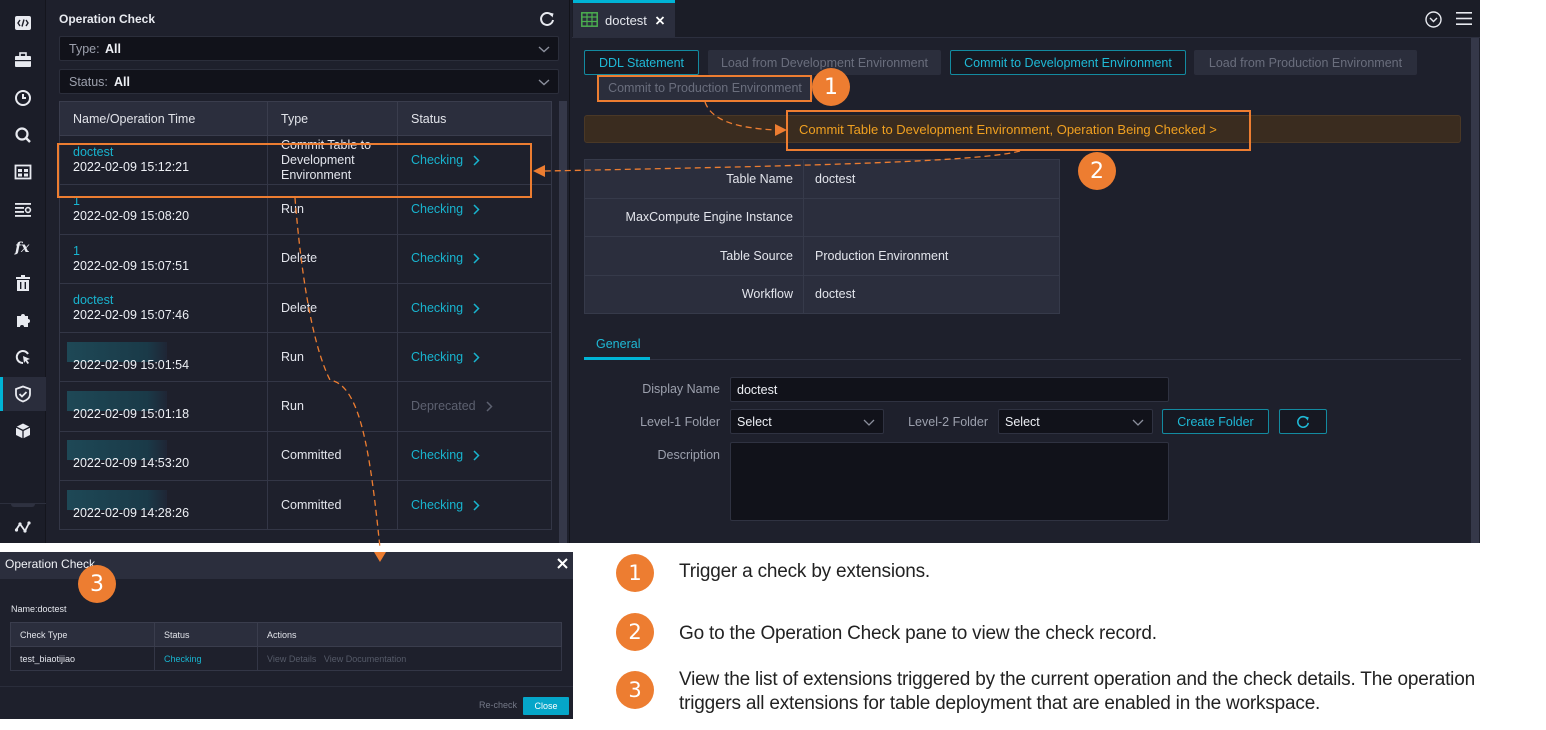 The width and height of the screenshot is (1546, 730). What do you see at coordinates (624, 19) in the screenshot?
I see `tab-doctest: doctest` at bounding box center [624, 19].